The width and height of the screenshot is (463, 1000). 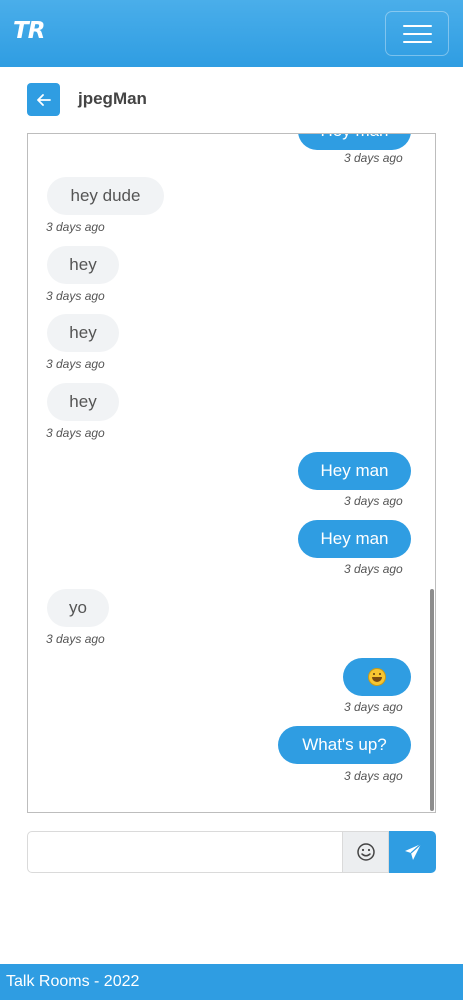 What do you see at coordinates (417, 26) in the screenshot?
I see `hamburger-icon` at bounding box center [417, 26].